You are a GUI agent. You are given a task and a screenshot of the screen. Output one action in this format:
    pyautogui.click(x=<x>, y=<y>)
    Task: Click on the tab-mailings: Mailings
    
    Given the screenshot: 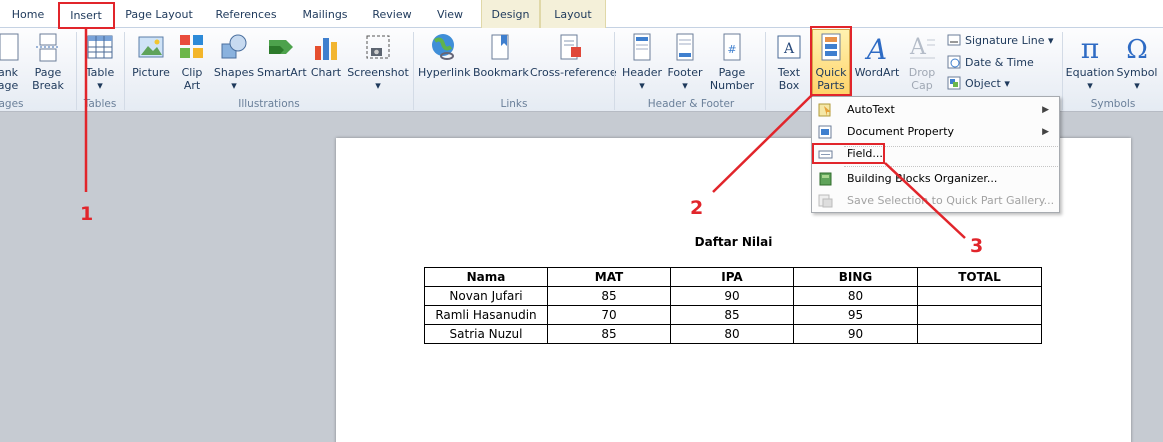 What is the action you would take?
    pyautogui.click(x=325, y=15)
    